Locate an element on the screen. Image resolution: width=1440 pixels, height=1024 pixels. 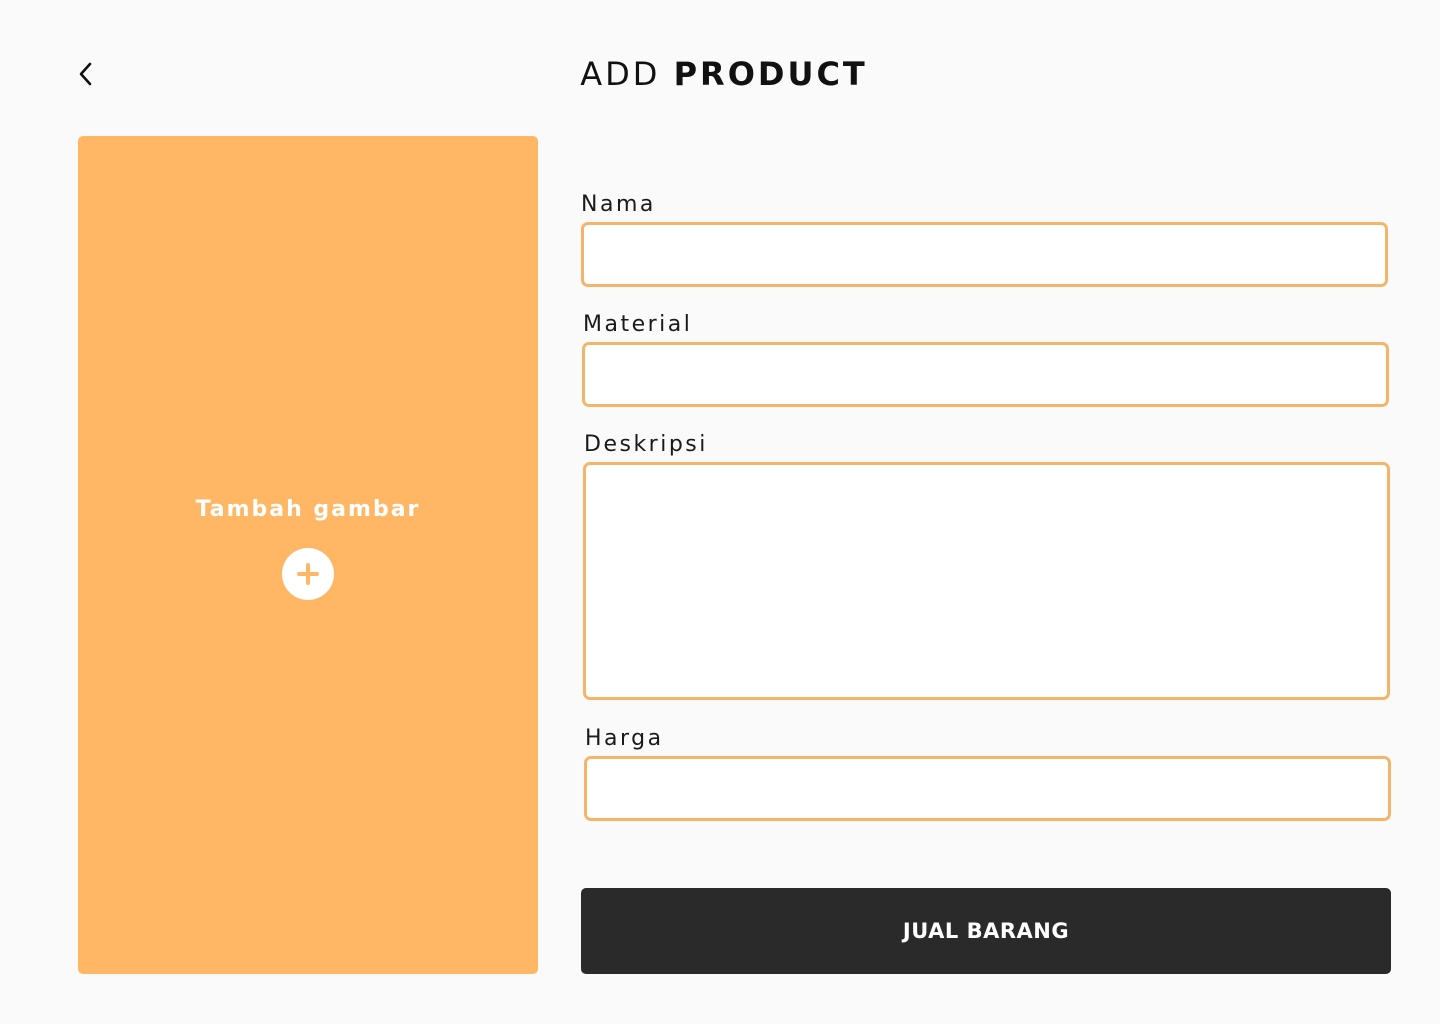
header: ADD PRODUCT is located at coordinates (720, 70).